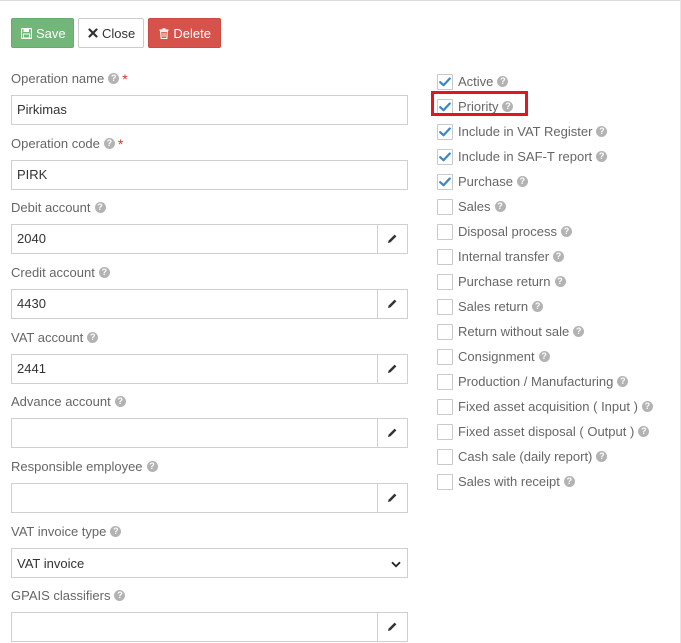  I want to click on checkbox-row: Disposal process?, so click(545, 231).